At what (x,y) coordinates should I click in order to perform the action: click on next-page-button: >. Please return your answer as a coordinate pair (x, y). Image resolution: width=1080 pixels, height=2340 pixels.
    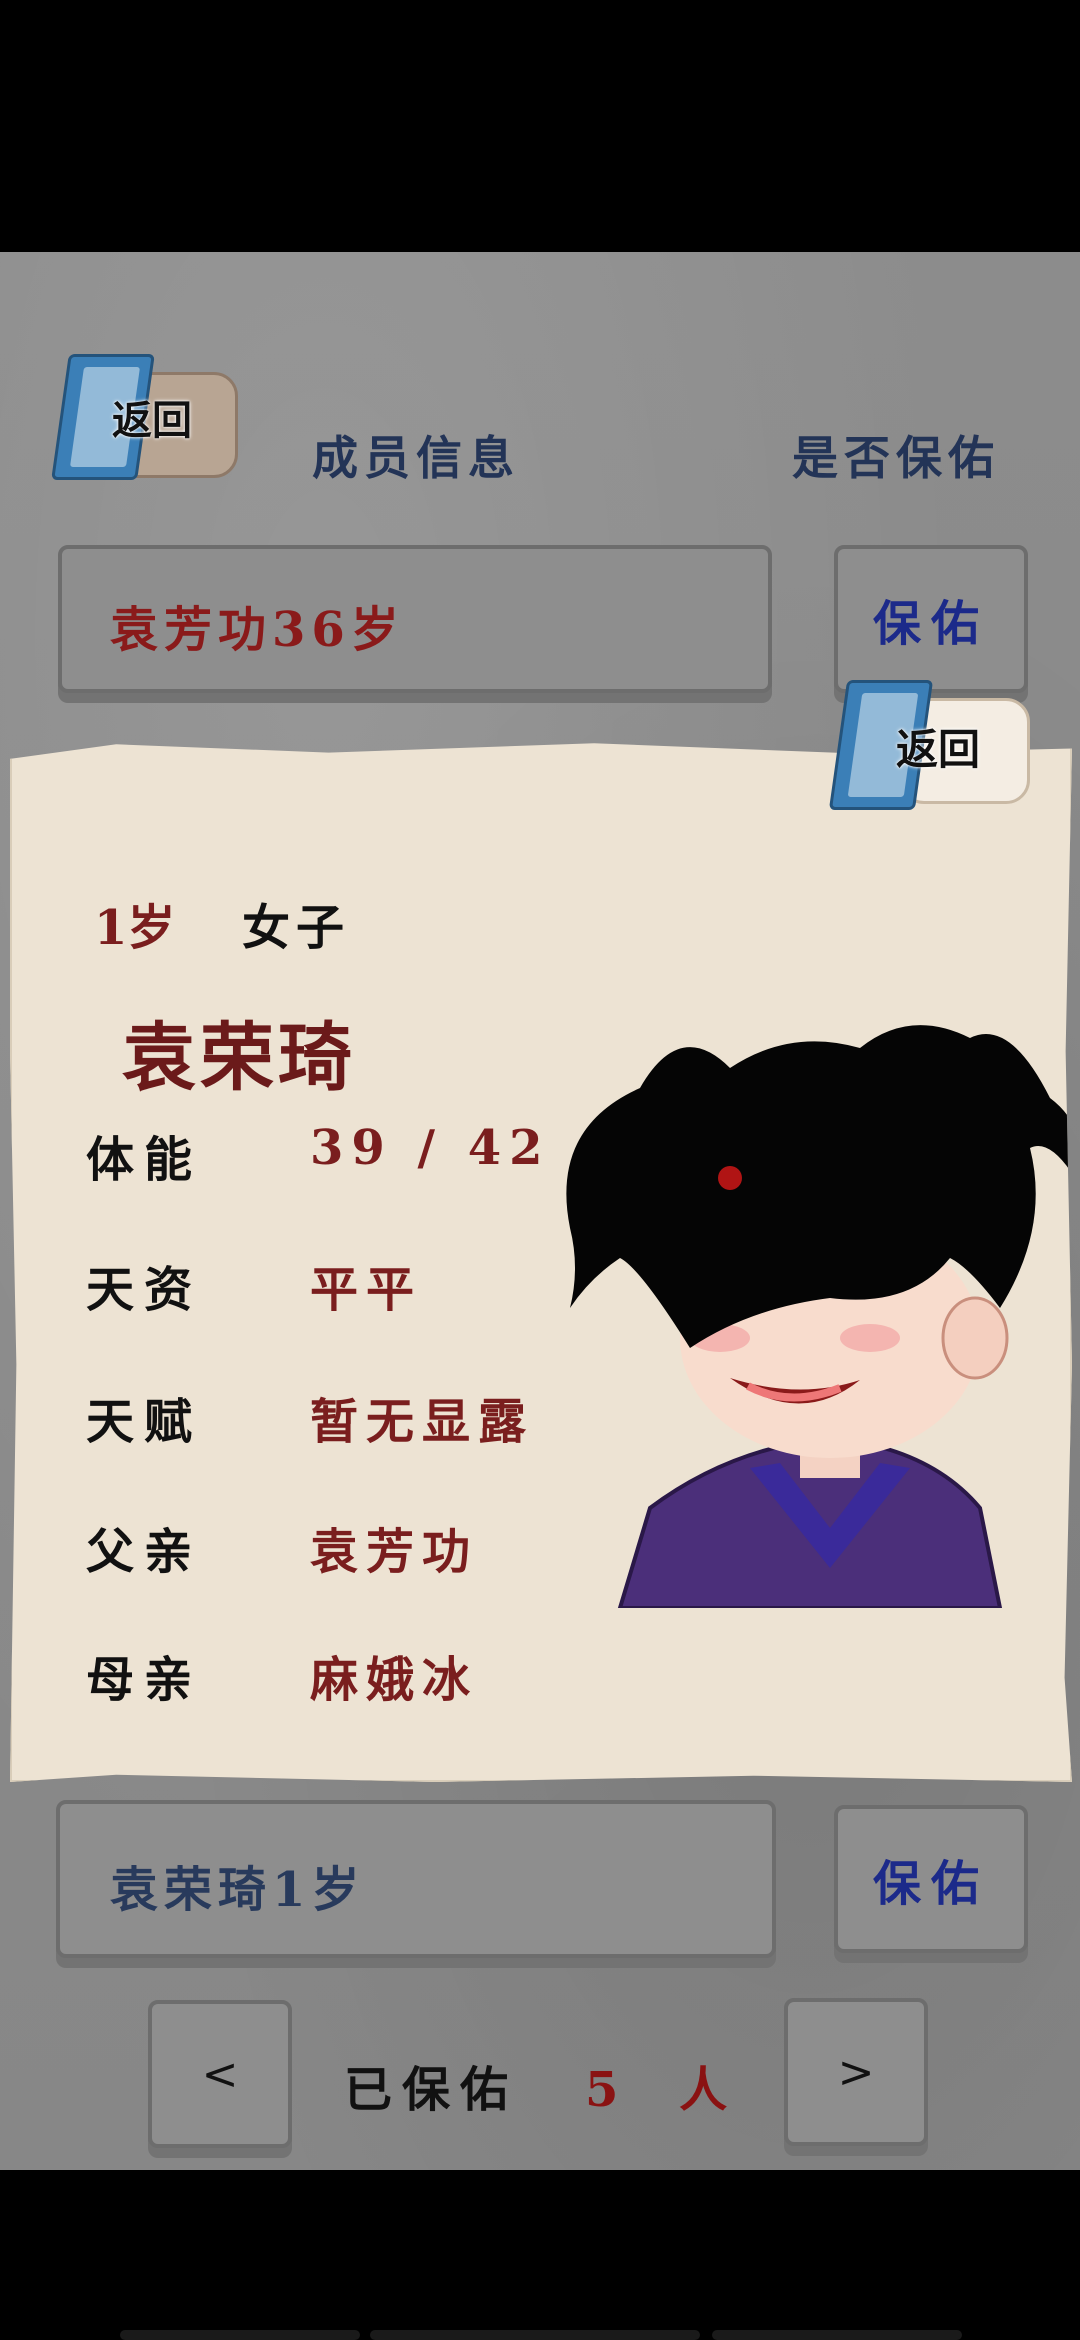
    Looking at the image, I should click on (856, 2072).